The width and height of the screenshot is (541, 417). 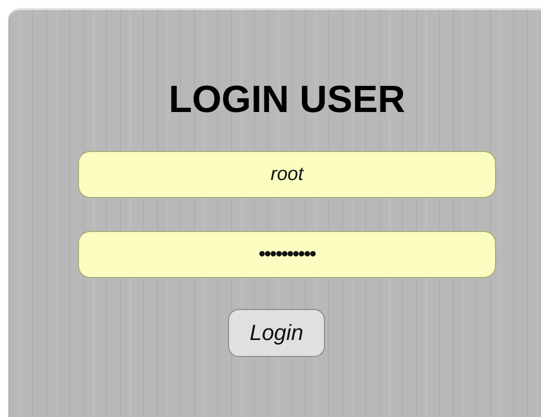 I want to click on password-field: ••••••••••, so click(x=287, y=254).